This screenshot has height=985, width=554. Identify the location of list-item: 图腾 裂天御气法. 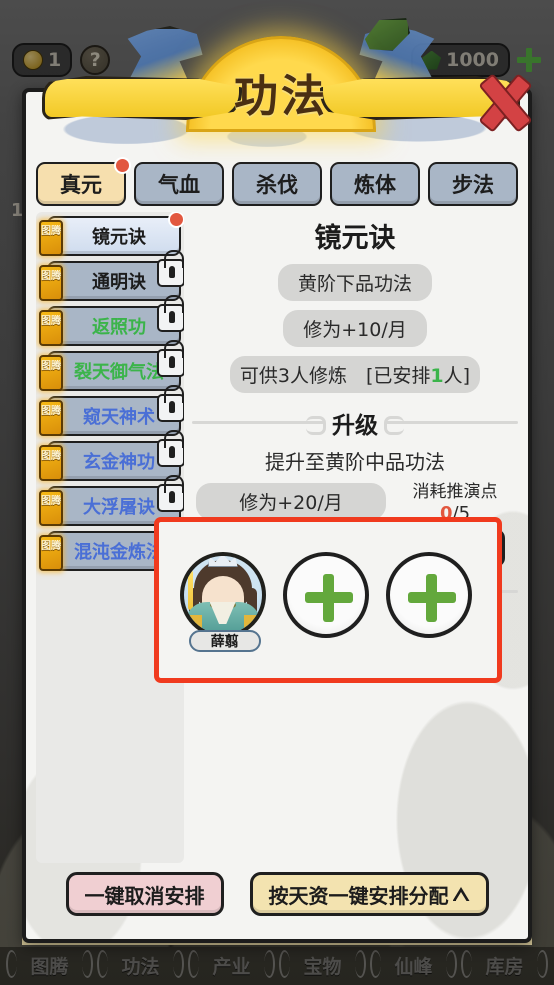
(111, 365).